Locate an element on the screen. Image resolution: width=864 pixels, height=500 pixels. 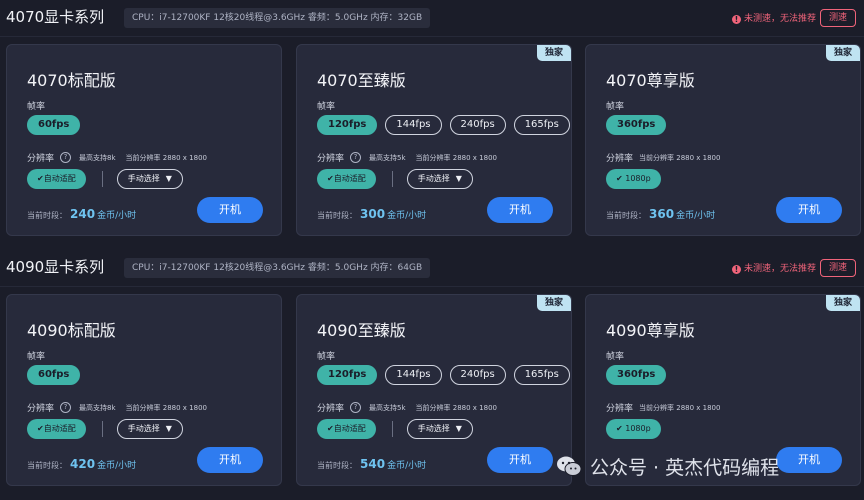
price-value: 420 is located at coordinates (83, 464).